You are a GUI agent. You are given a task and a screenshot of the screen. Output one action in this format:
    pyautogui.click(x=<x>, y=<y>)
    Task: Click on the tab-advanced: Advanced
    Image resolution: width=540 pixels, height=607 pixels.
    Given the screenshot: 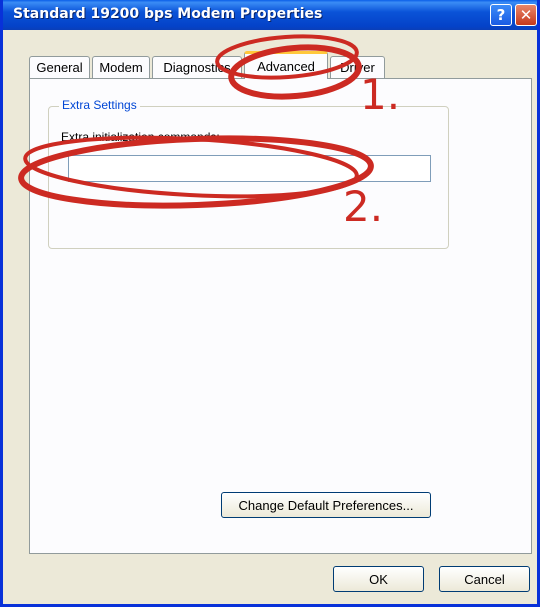 What is the action you would take?
    pyautogui.click(x=286, y=65)
    